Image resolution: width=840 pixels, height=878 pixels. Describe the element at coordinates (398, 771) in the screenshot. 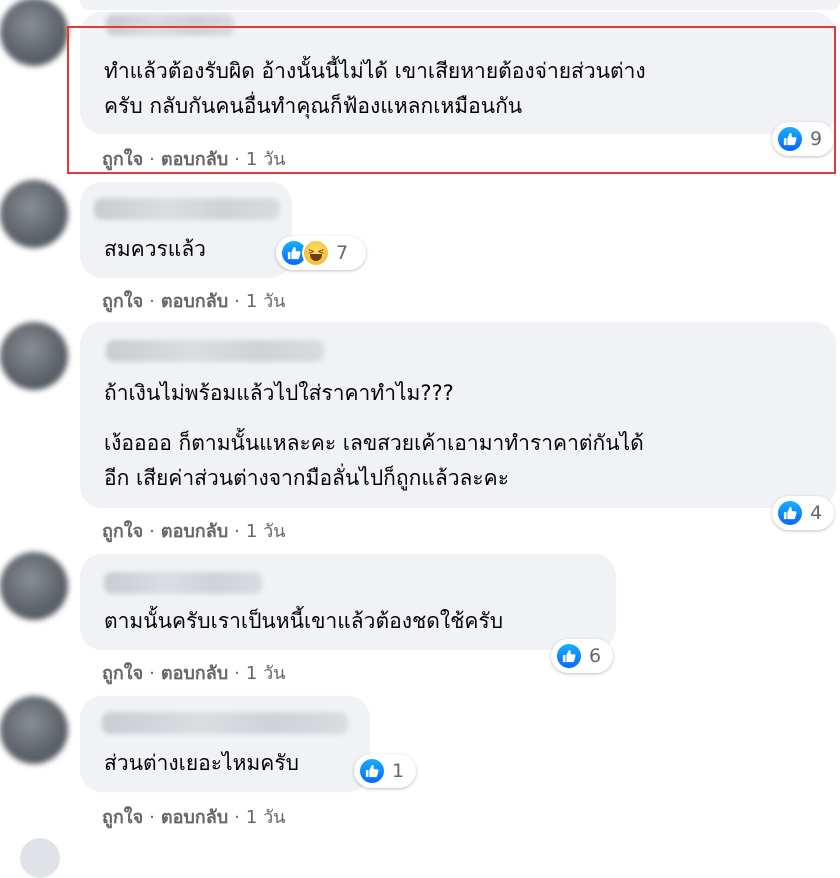

I see `reaction-count: 1` at that location.